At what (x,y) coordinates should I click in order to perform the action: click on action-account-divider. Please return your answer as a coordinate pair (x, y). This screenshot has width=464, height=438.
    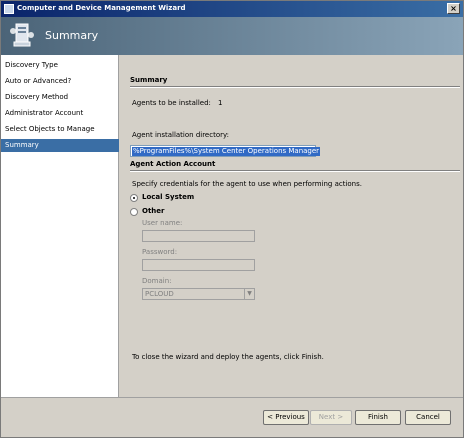
    Looking at the image, I should click on (295, 171).